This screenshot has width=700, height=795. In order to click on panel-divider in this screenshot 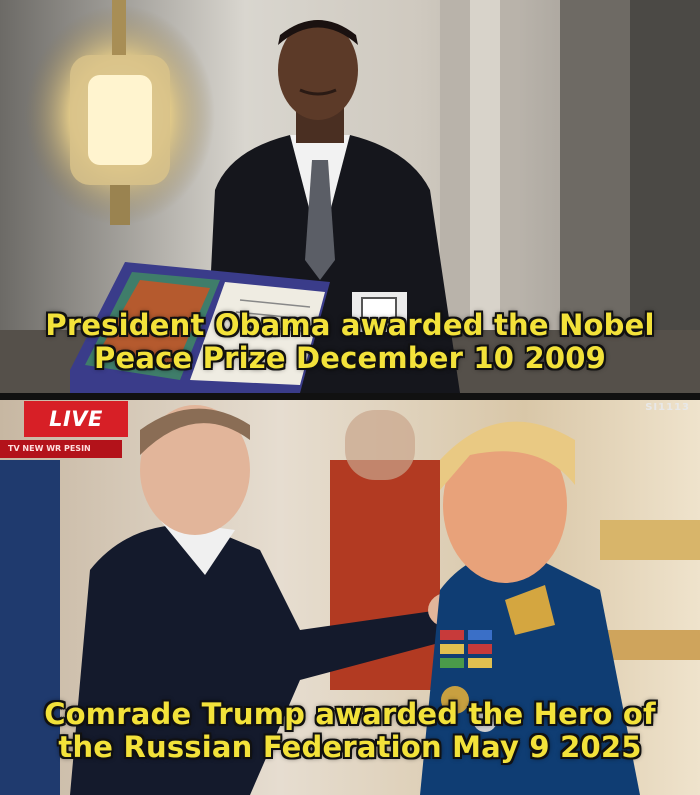, I will do `click(350, 396)`.